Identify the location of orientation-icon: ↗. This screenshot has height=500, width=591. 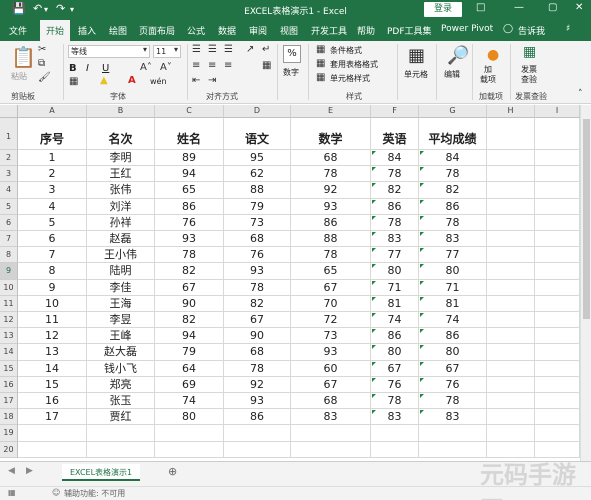
(250, 49).